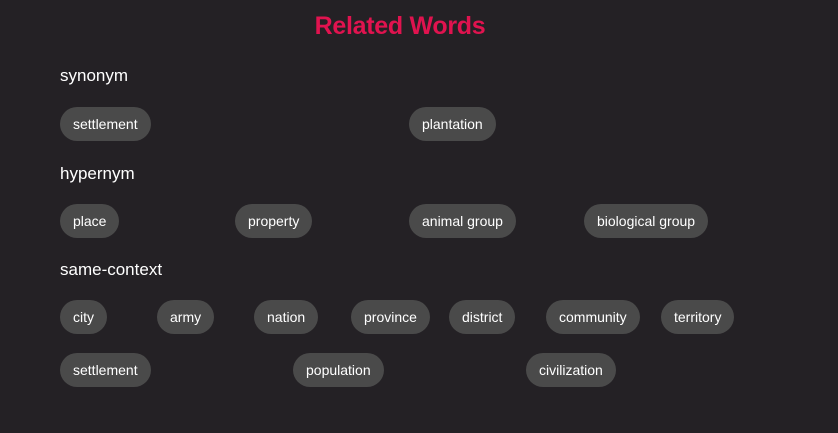 The height and width of the screenshot is (433, 838). What do you see at coordinates (274, 221) in the screenshot?
I see `word-chip-property: property` at bounding box center [274, 221].